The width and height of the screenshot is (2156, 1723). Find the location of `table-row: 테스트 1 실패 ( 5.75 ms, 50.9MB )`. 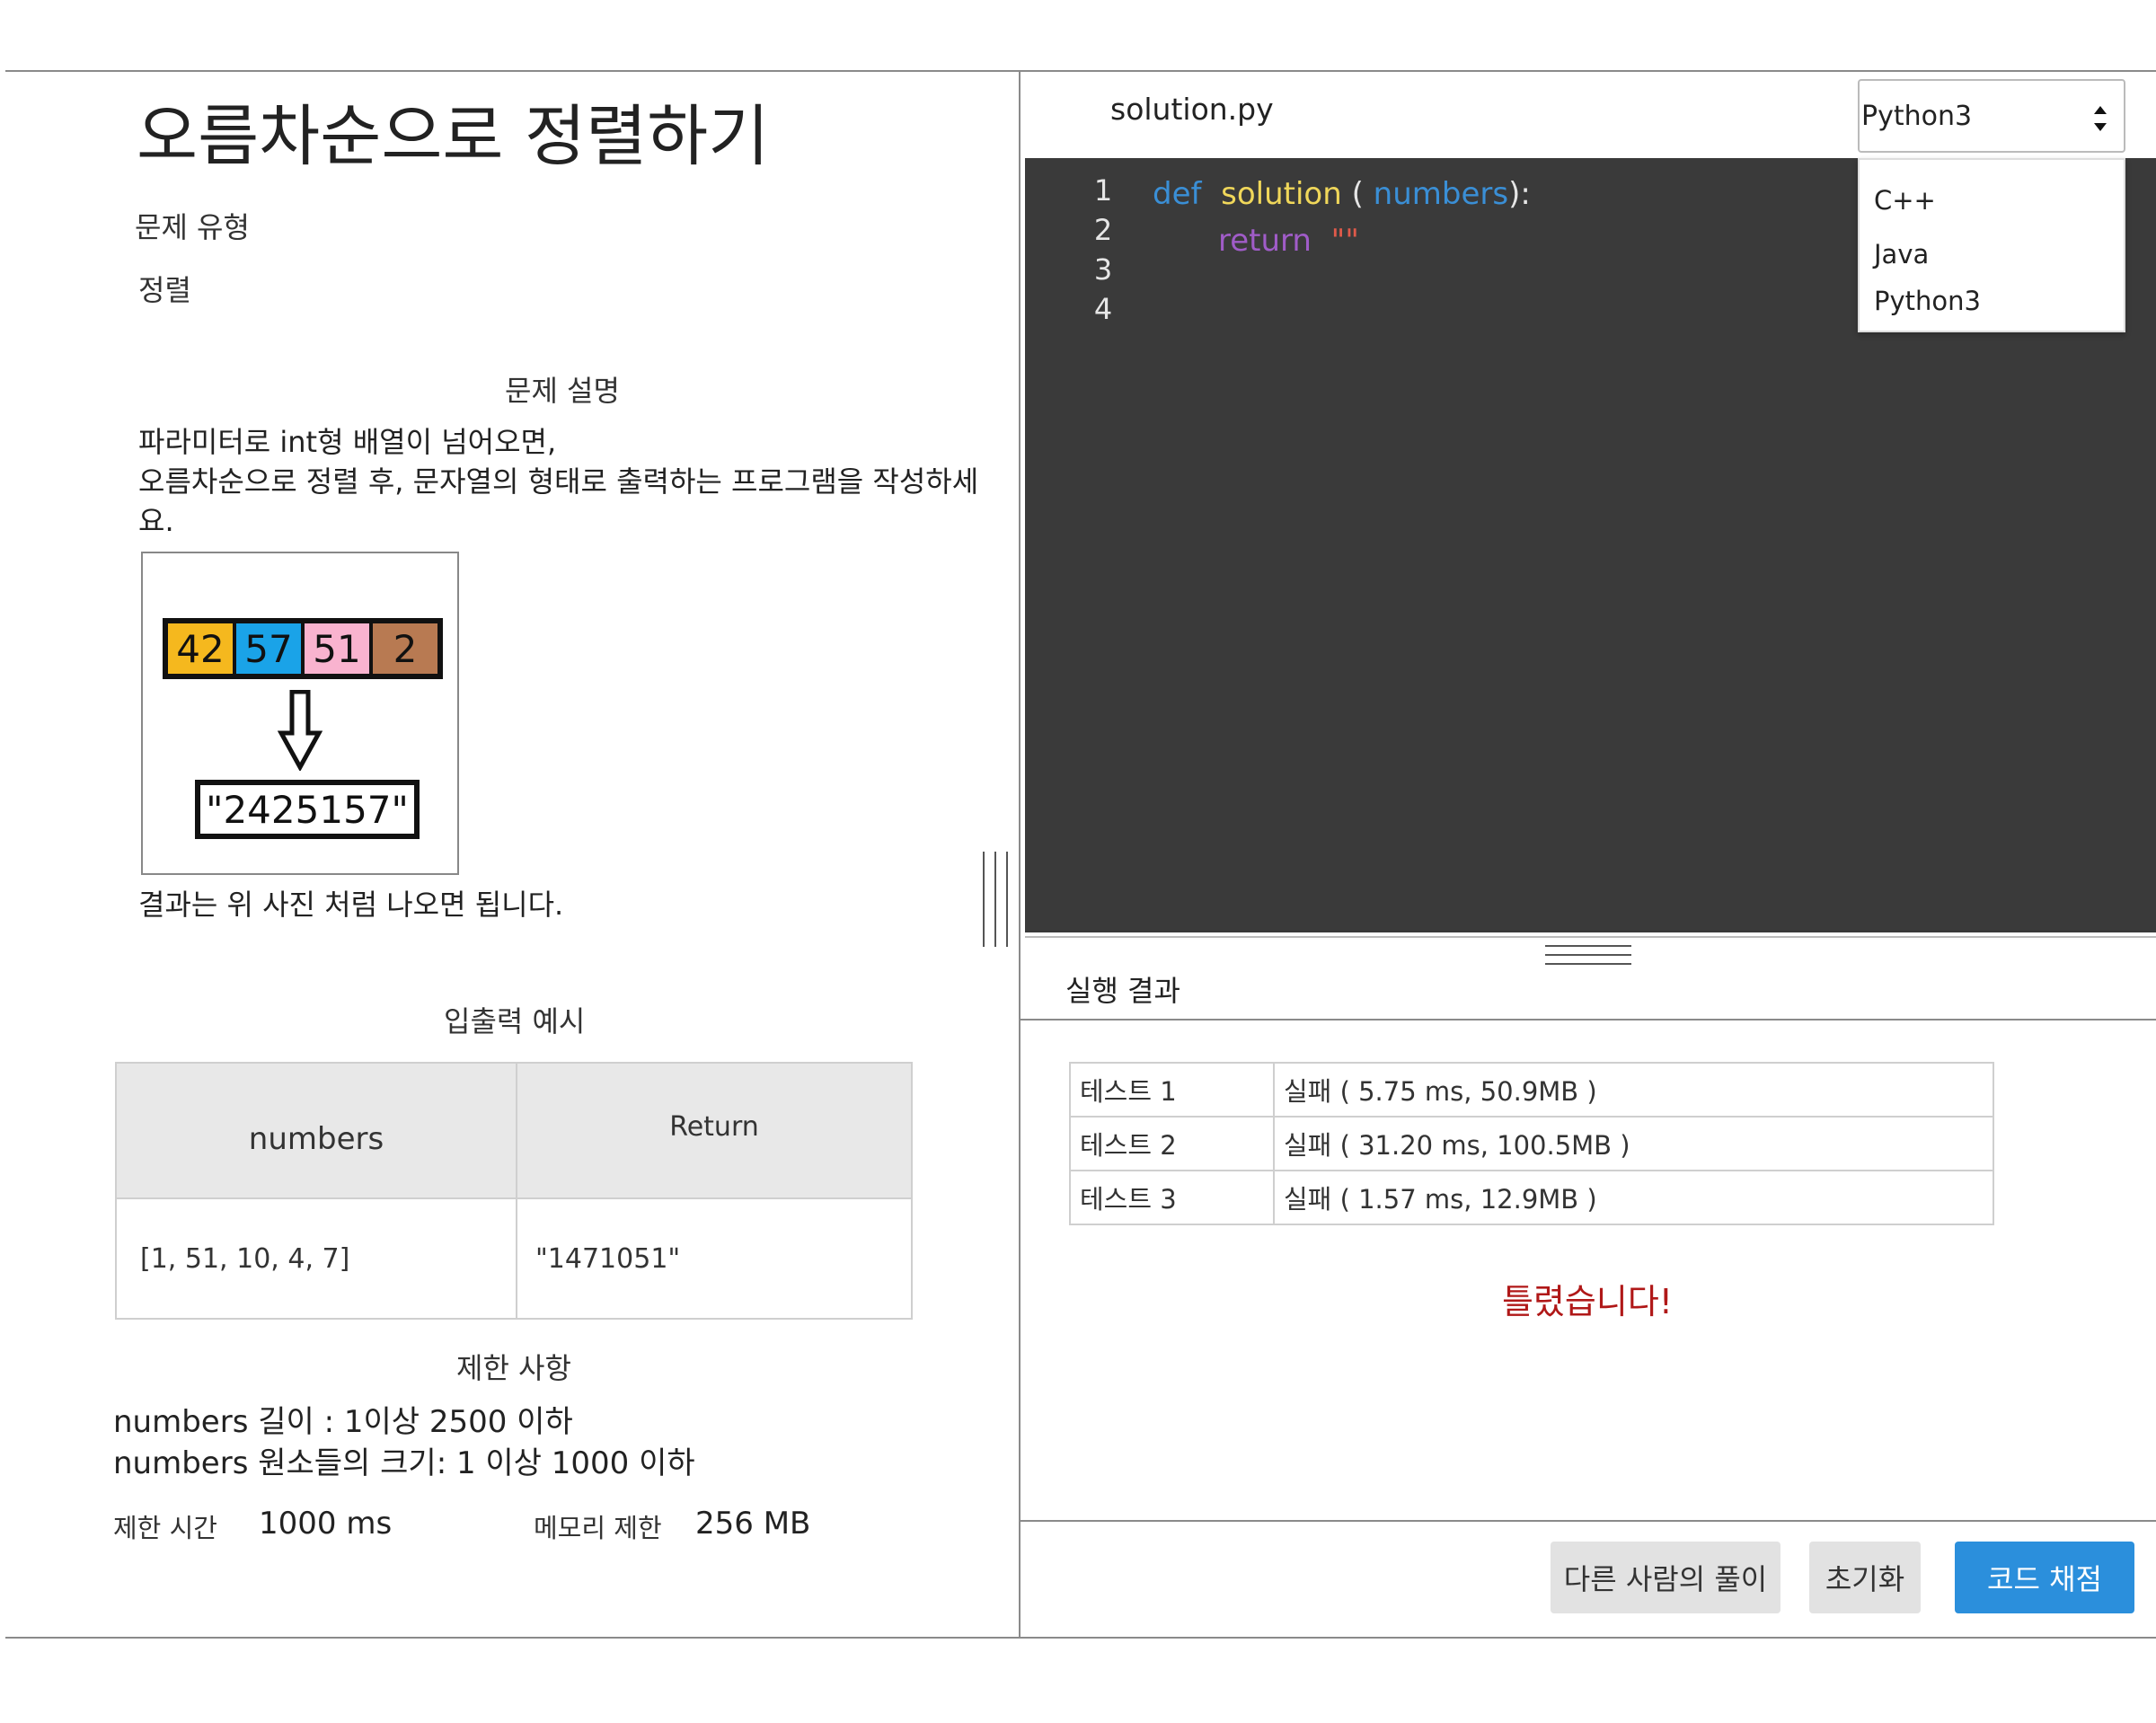

table-row: 테스트 1 실패 ( 5.75 ms, 50.9MB ) is located at coordinates (1531, 1090).